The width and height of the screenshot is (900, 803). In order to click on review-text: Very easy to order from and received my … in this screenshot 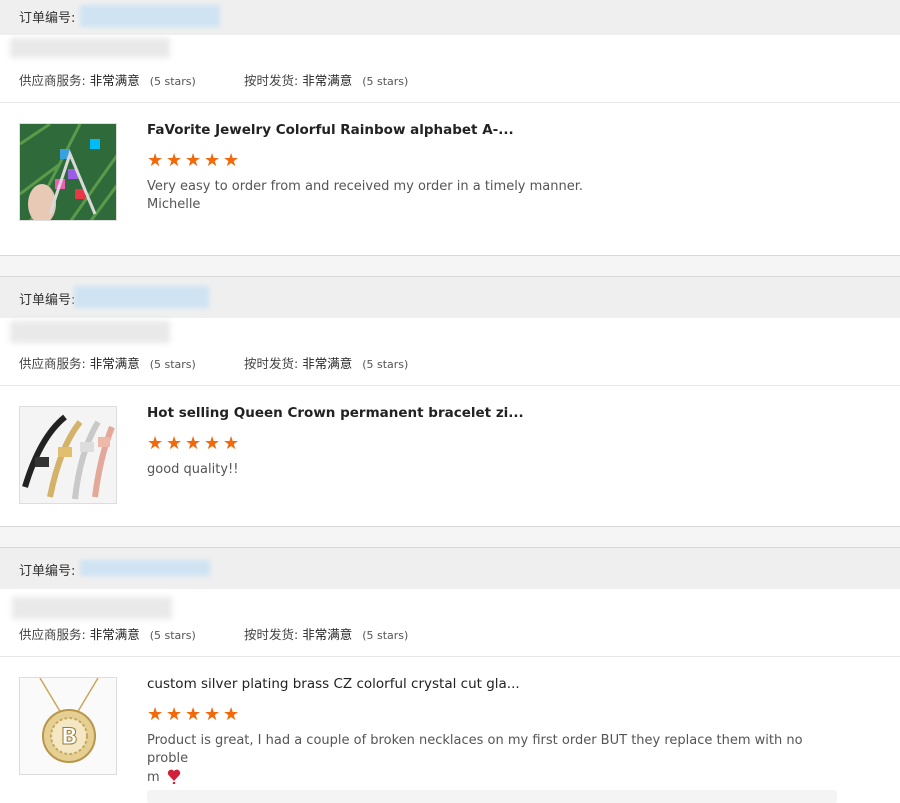, I will do `click(477, 196)`.